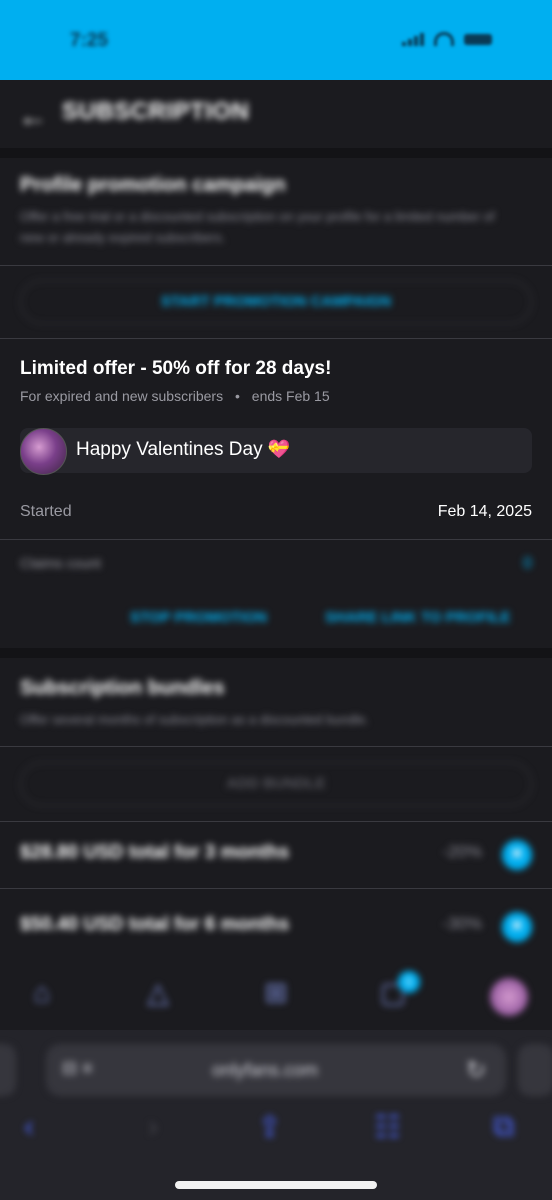 The height and width of the screenshot is (1200, 552). I want to click on offer-ends: ends Feb 15, so click(290, 396).